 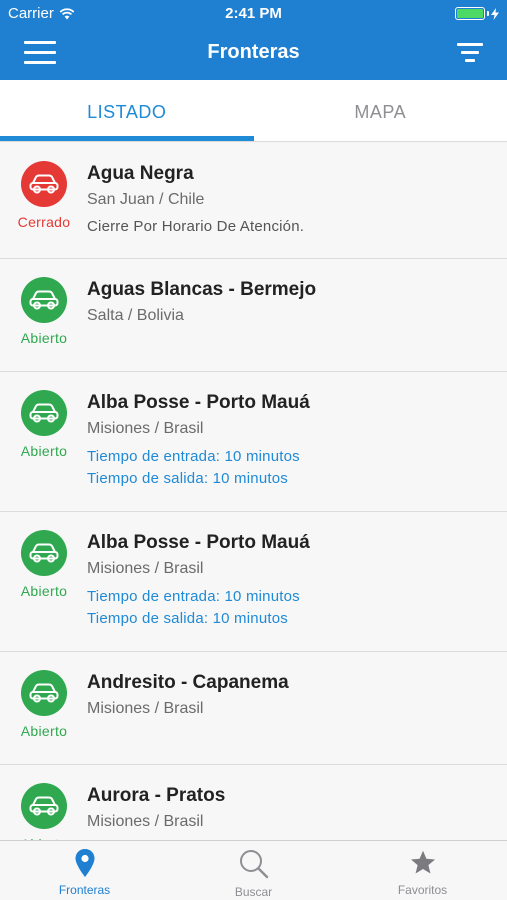 I want to click on bottom-tab-favoritos: Favoritos, so click(x=422, y=870).